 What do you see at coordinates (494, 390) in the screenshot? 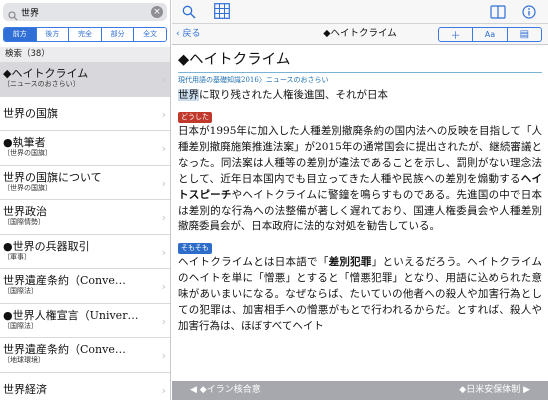
I see `next-entry-link: ◆日米安保体制 ▶` at bounding box center [494, 390].